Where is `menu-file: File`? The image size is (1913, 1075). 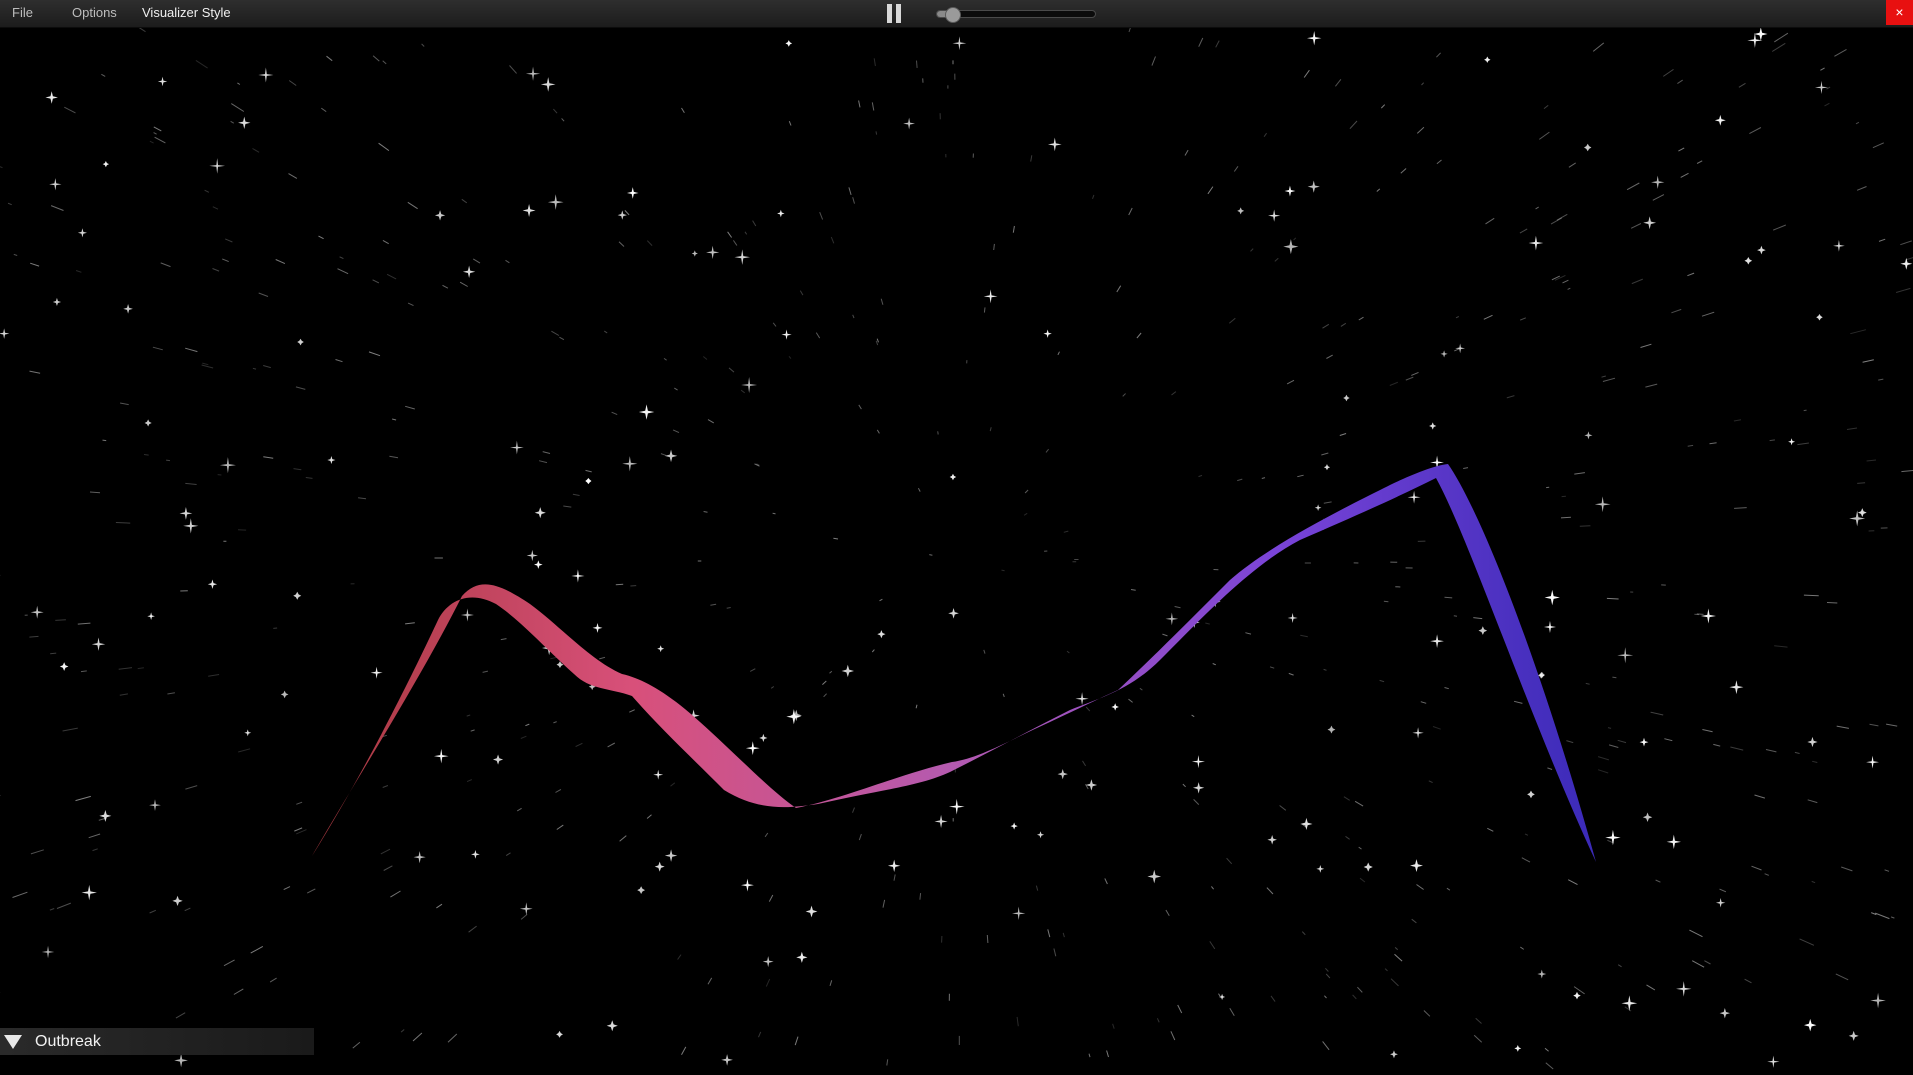
menu-file: File is located at coordinates (22, 12).